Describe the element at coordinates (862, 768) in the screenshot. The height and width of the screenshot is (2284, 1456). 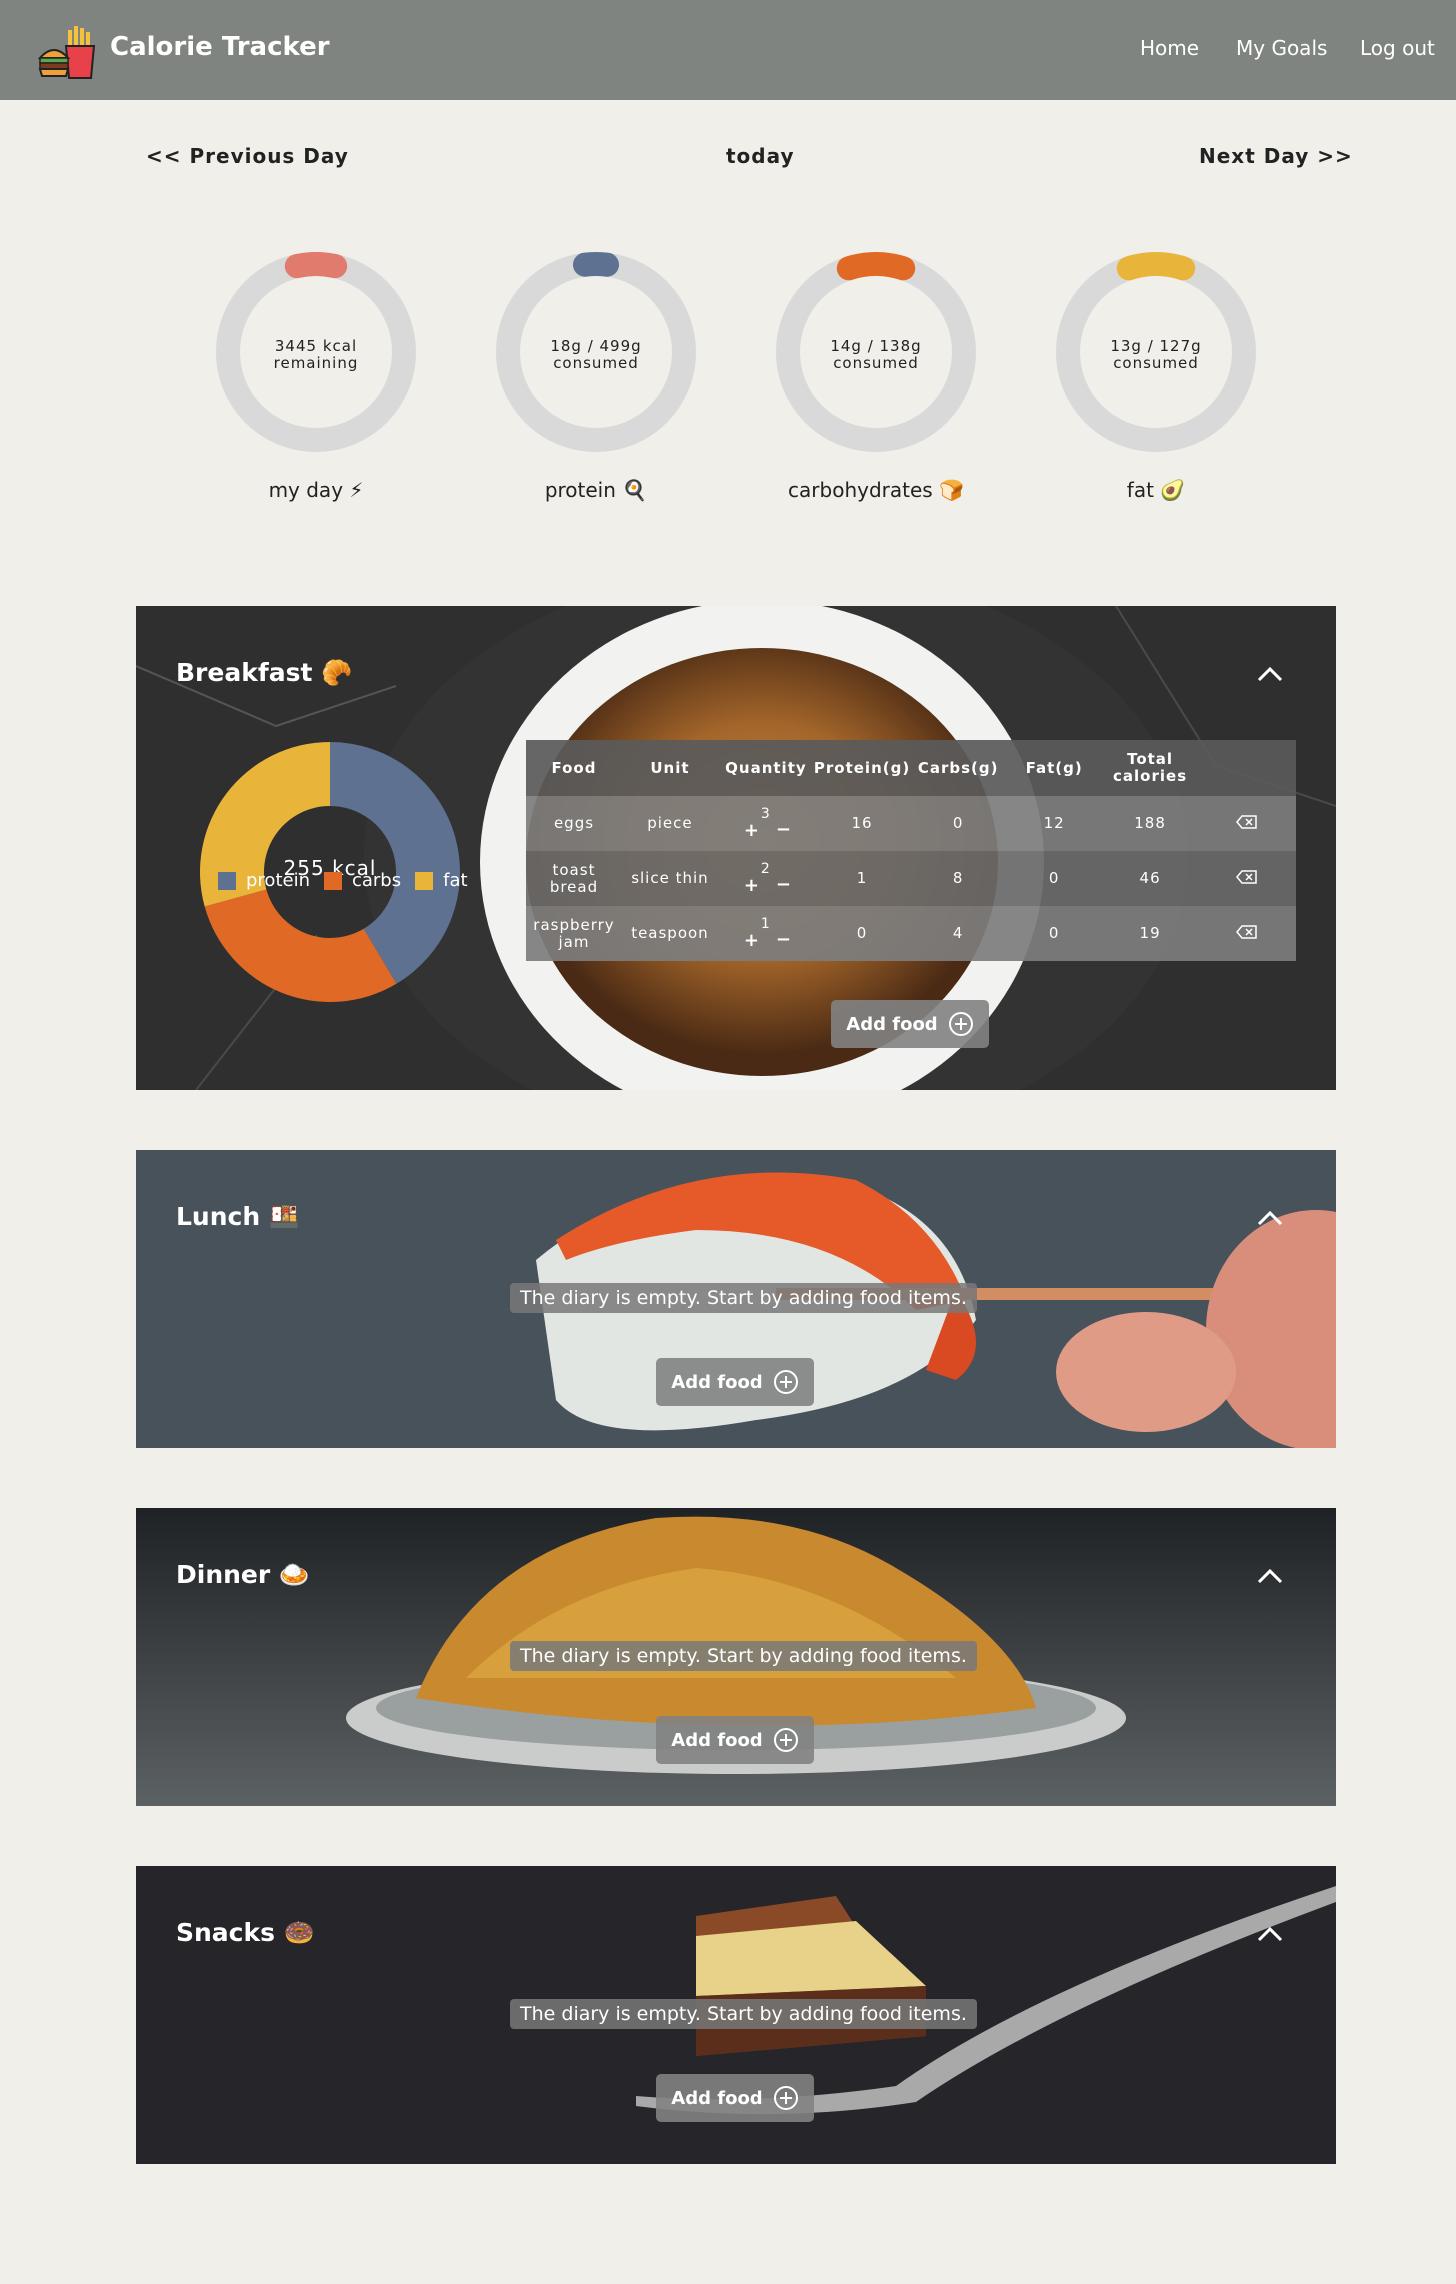
I see `col-protein: Protein(g)` at that location.